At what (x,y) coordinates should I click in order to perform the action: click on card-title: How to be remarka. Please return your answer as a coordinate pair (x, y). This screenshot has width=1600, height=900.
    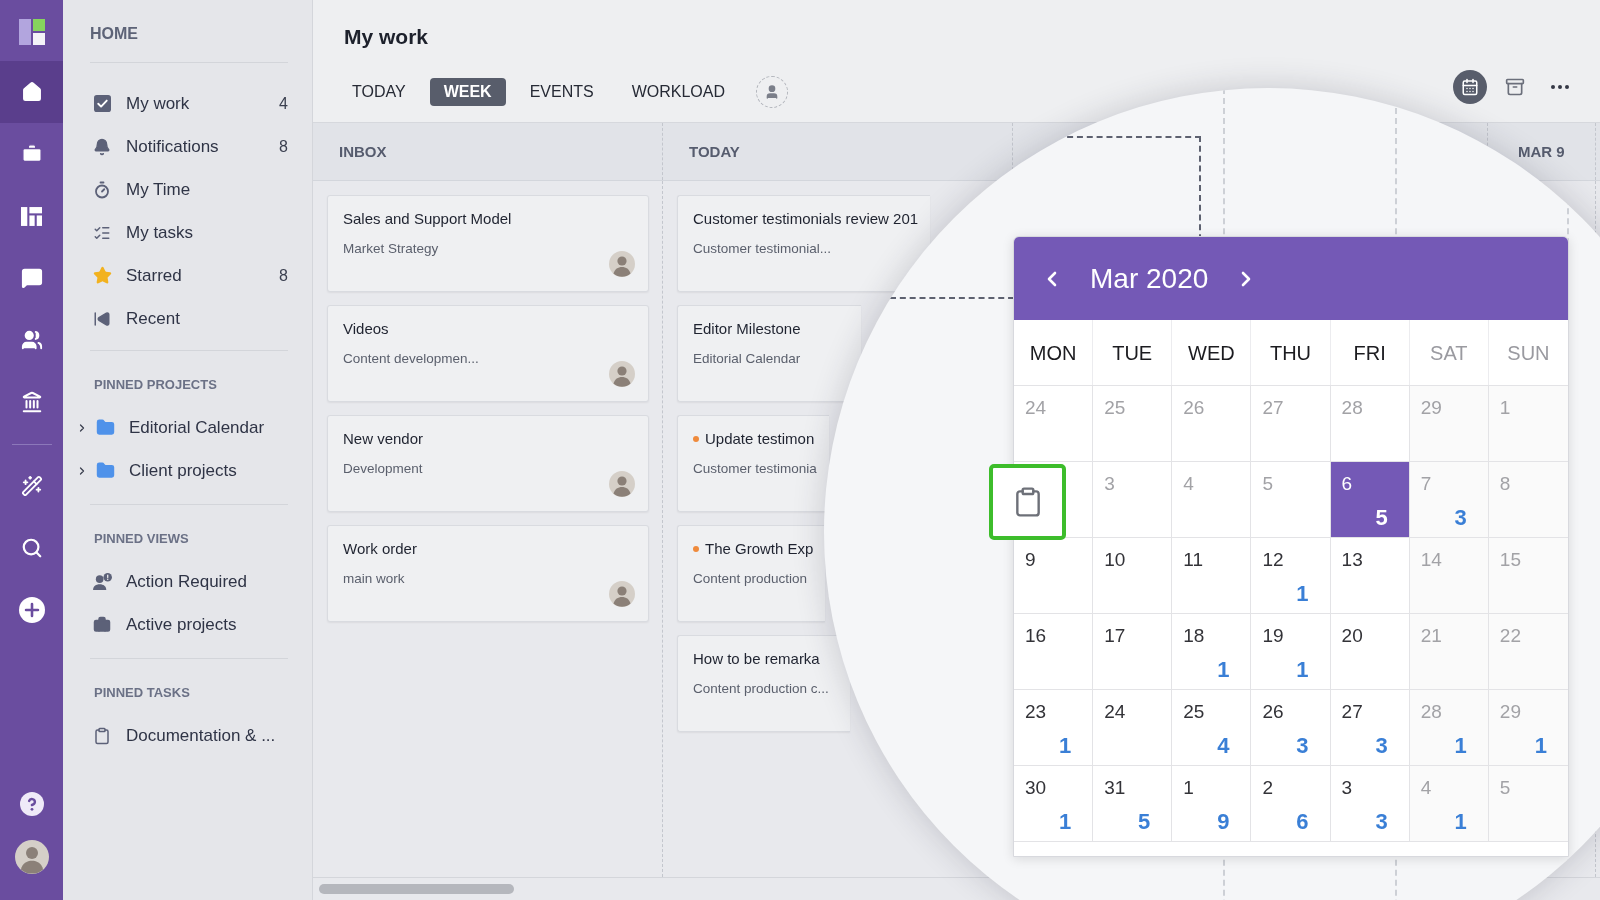
    Looking at the image, I should click on (756, 659).